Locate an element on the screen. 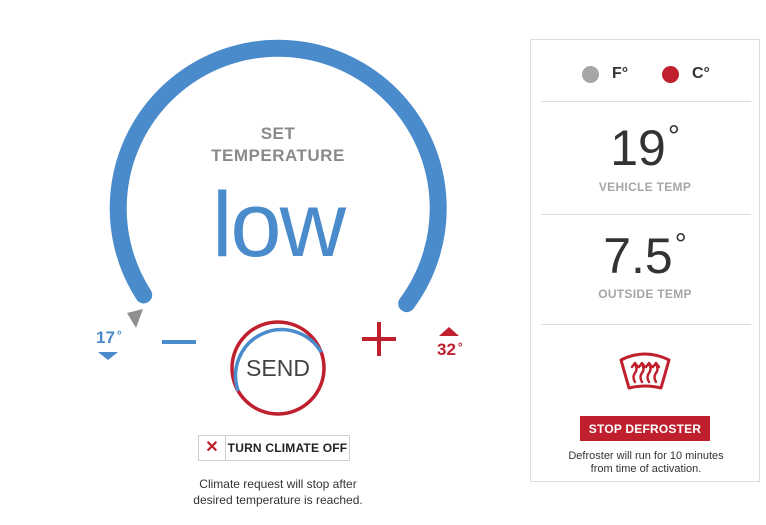  celsius-radio is located at coordinates (670, 74).